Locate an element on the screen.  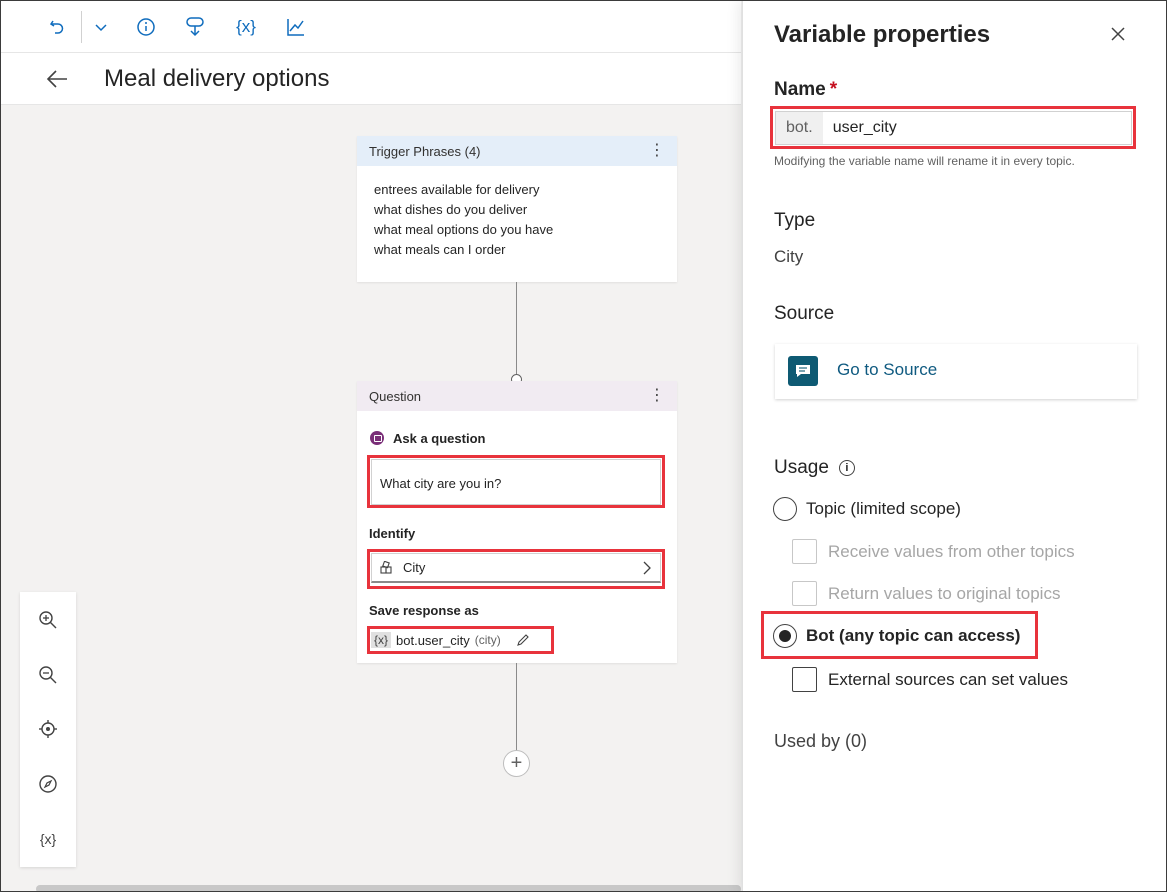
external-sources-option: External sources can set values is located at coordinates (930, 679).